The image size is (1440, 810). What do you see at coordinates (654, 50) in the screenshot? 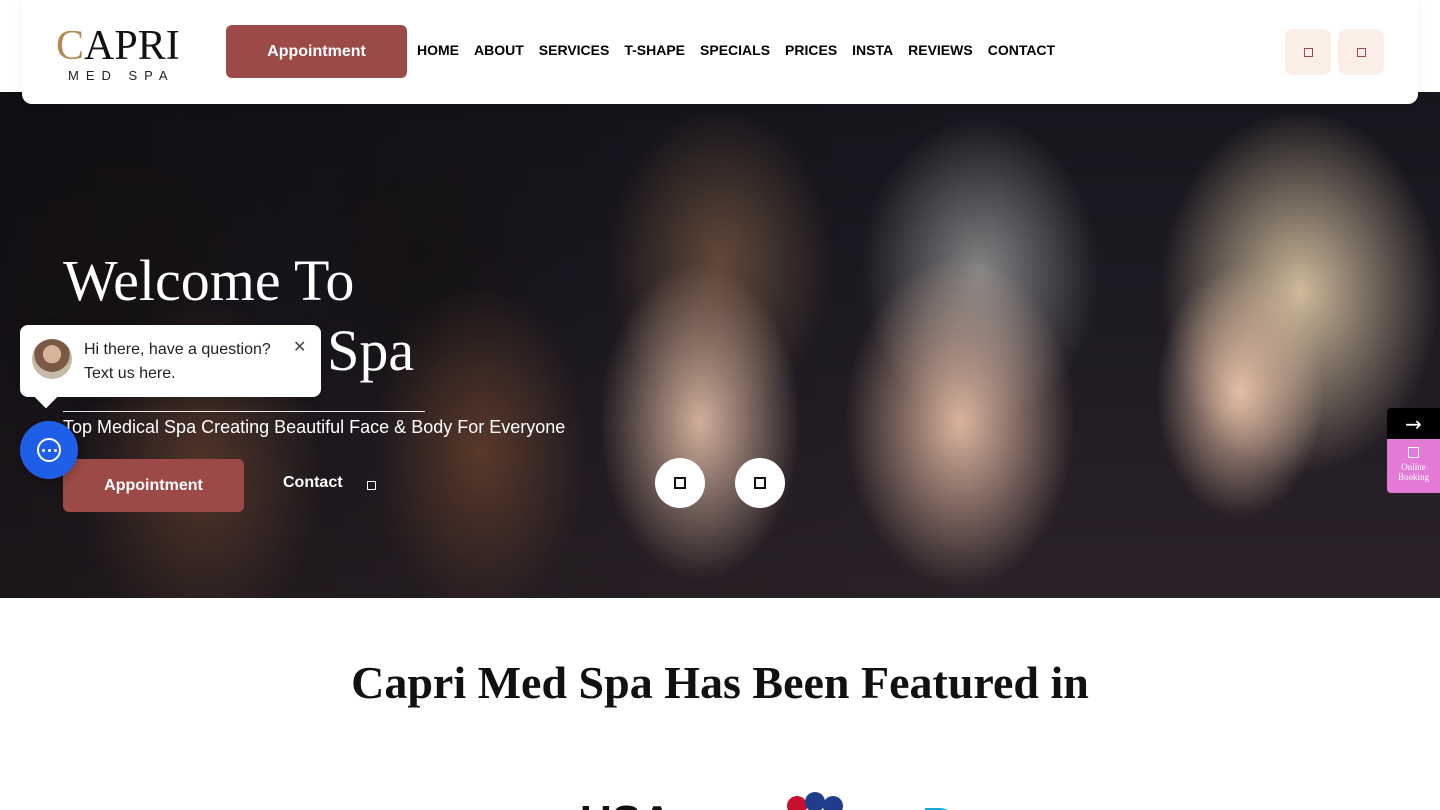
I see `nav-t-shape: T-SHAPE` at bounding box center [654, 50].